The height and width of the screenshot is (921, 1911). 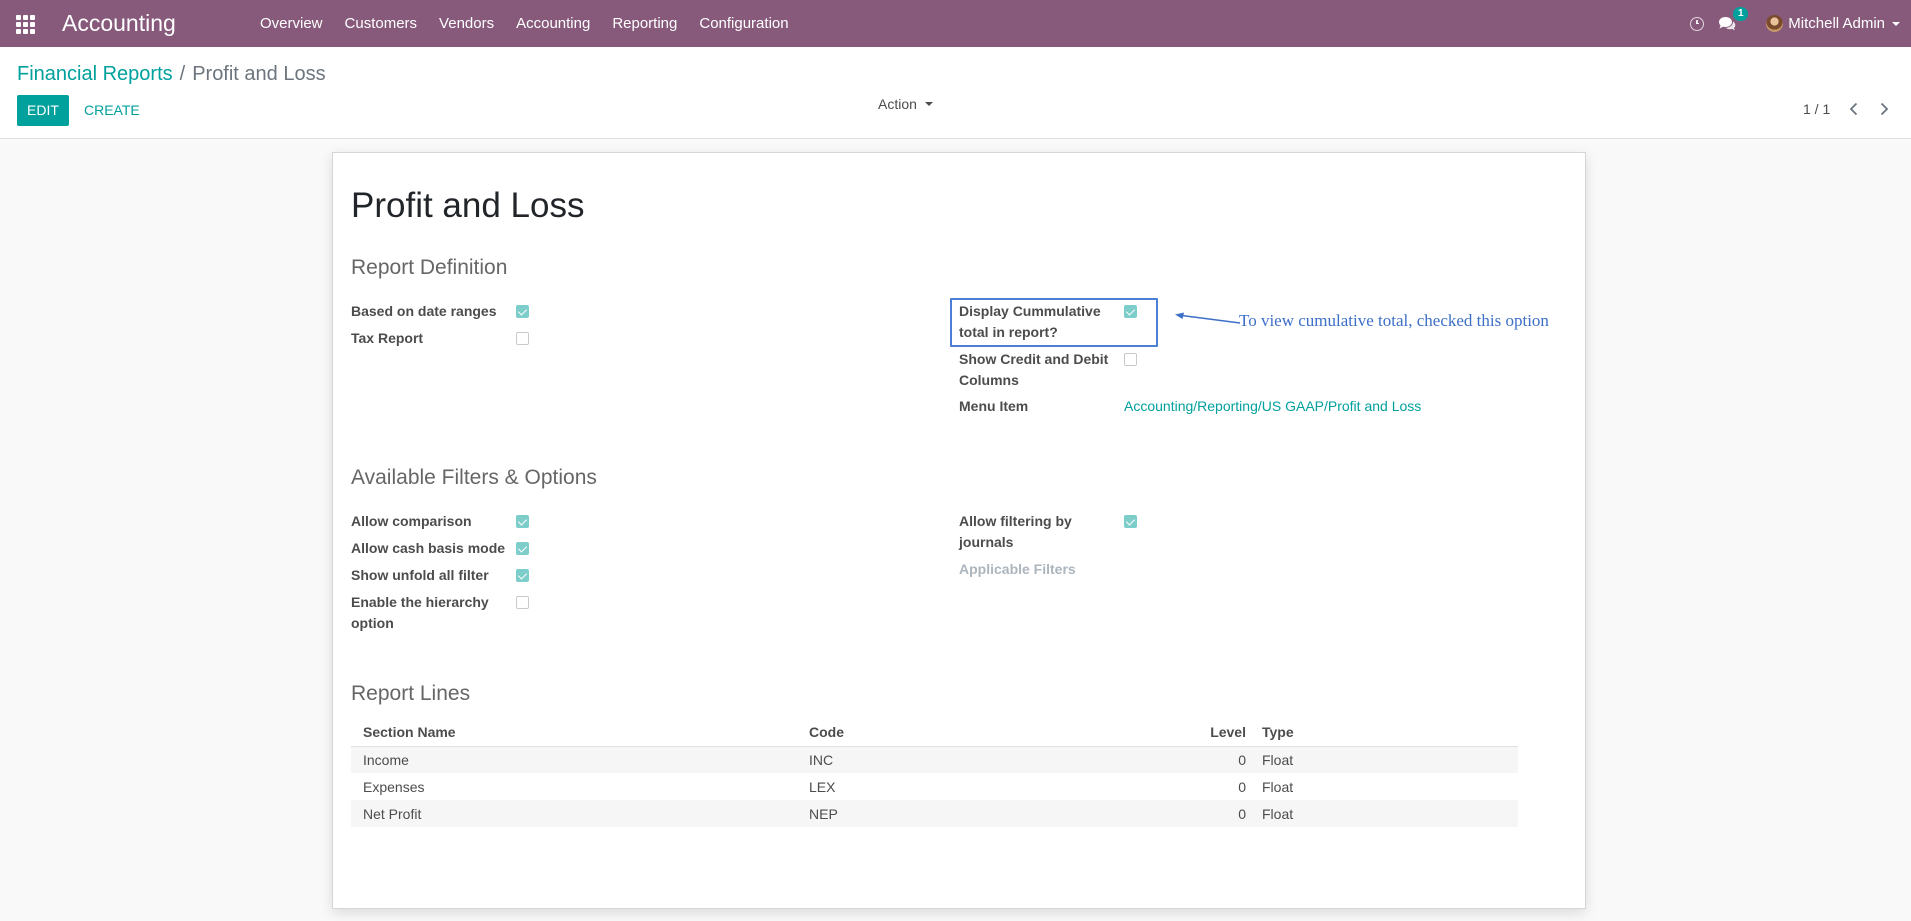 What do you see at coordinates (43, 110) in the screenshot?
I see `edit-button: EDIT` at bounding box center [43, 110].